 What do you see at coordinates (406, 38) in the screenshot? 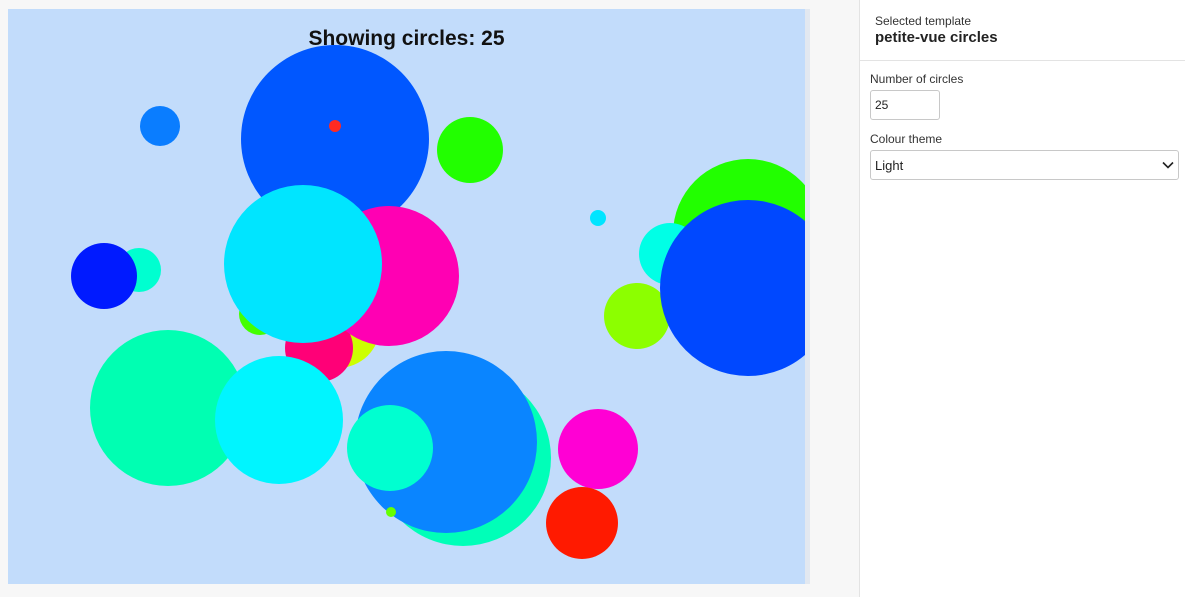
I see `circle-count-heading: Showing circles: 25` at bounding box center [406, 38].